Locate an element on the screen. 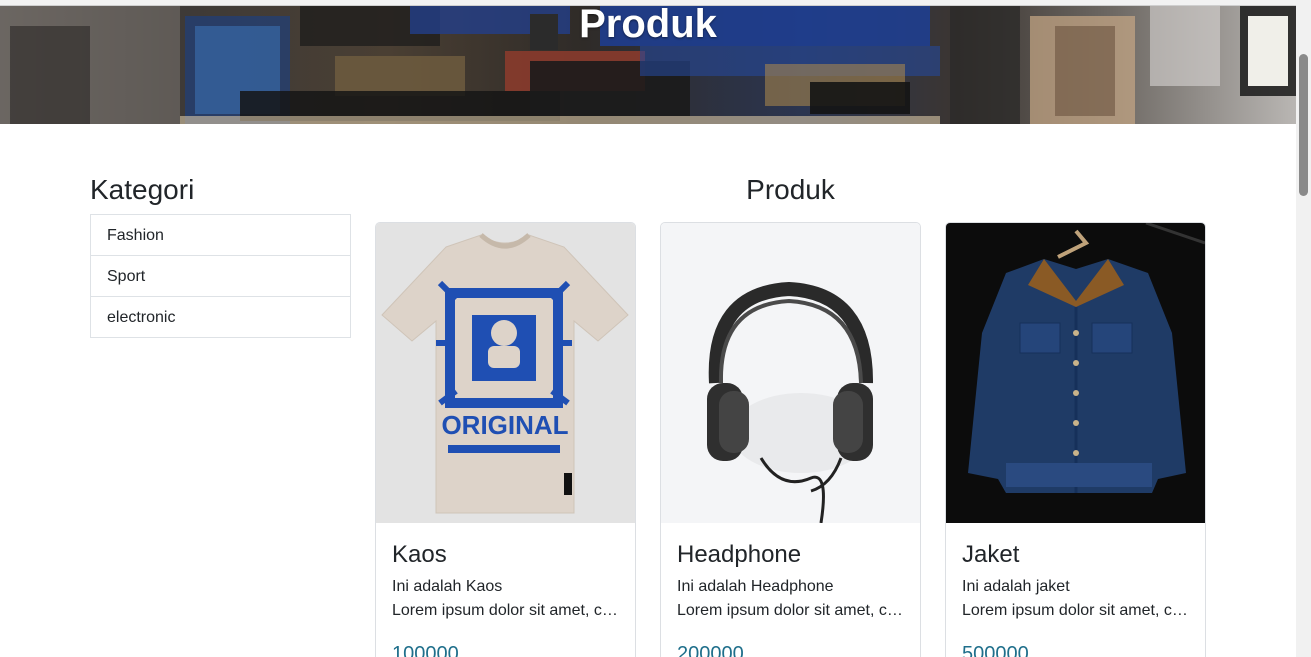 This screenshot has height=657, width=1311. product-price: 500000 is located at coordinates (995, 650).